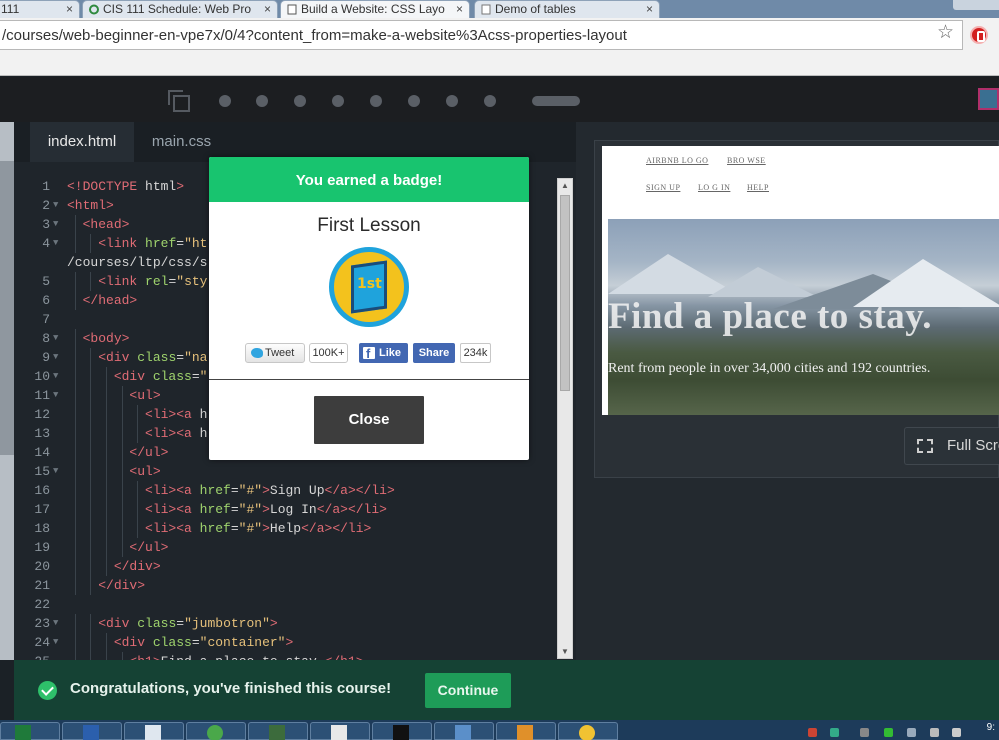 Image resolution: width=999 pixels, height=740 pixels. Describe the element at coordinates (991, 727) in the screenshot. I see `clock: 9:` at that location.